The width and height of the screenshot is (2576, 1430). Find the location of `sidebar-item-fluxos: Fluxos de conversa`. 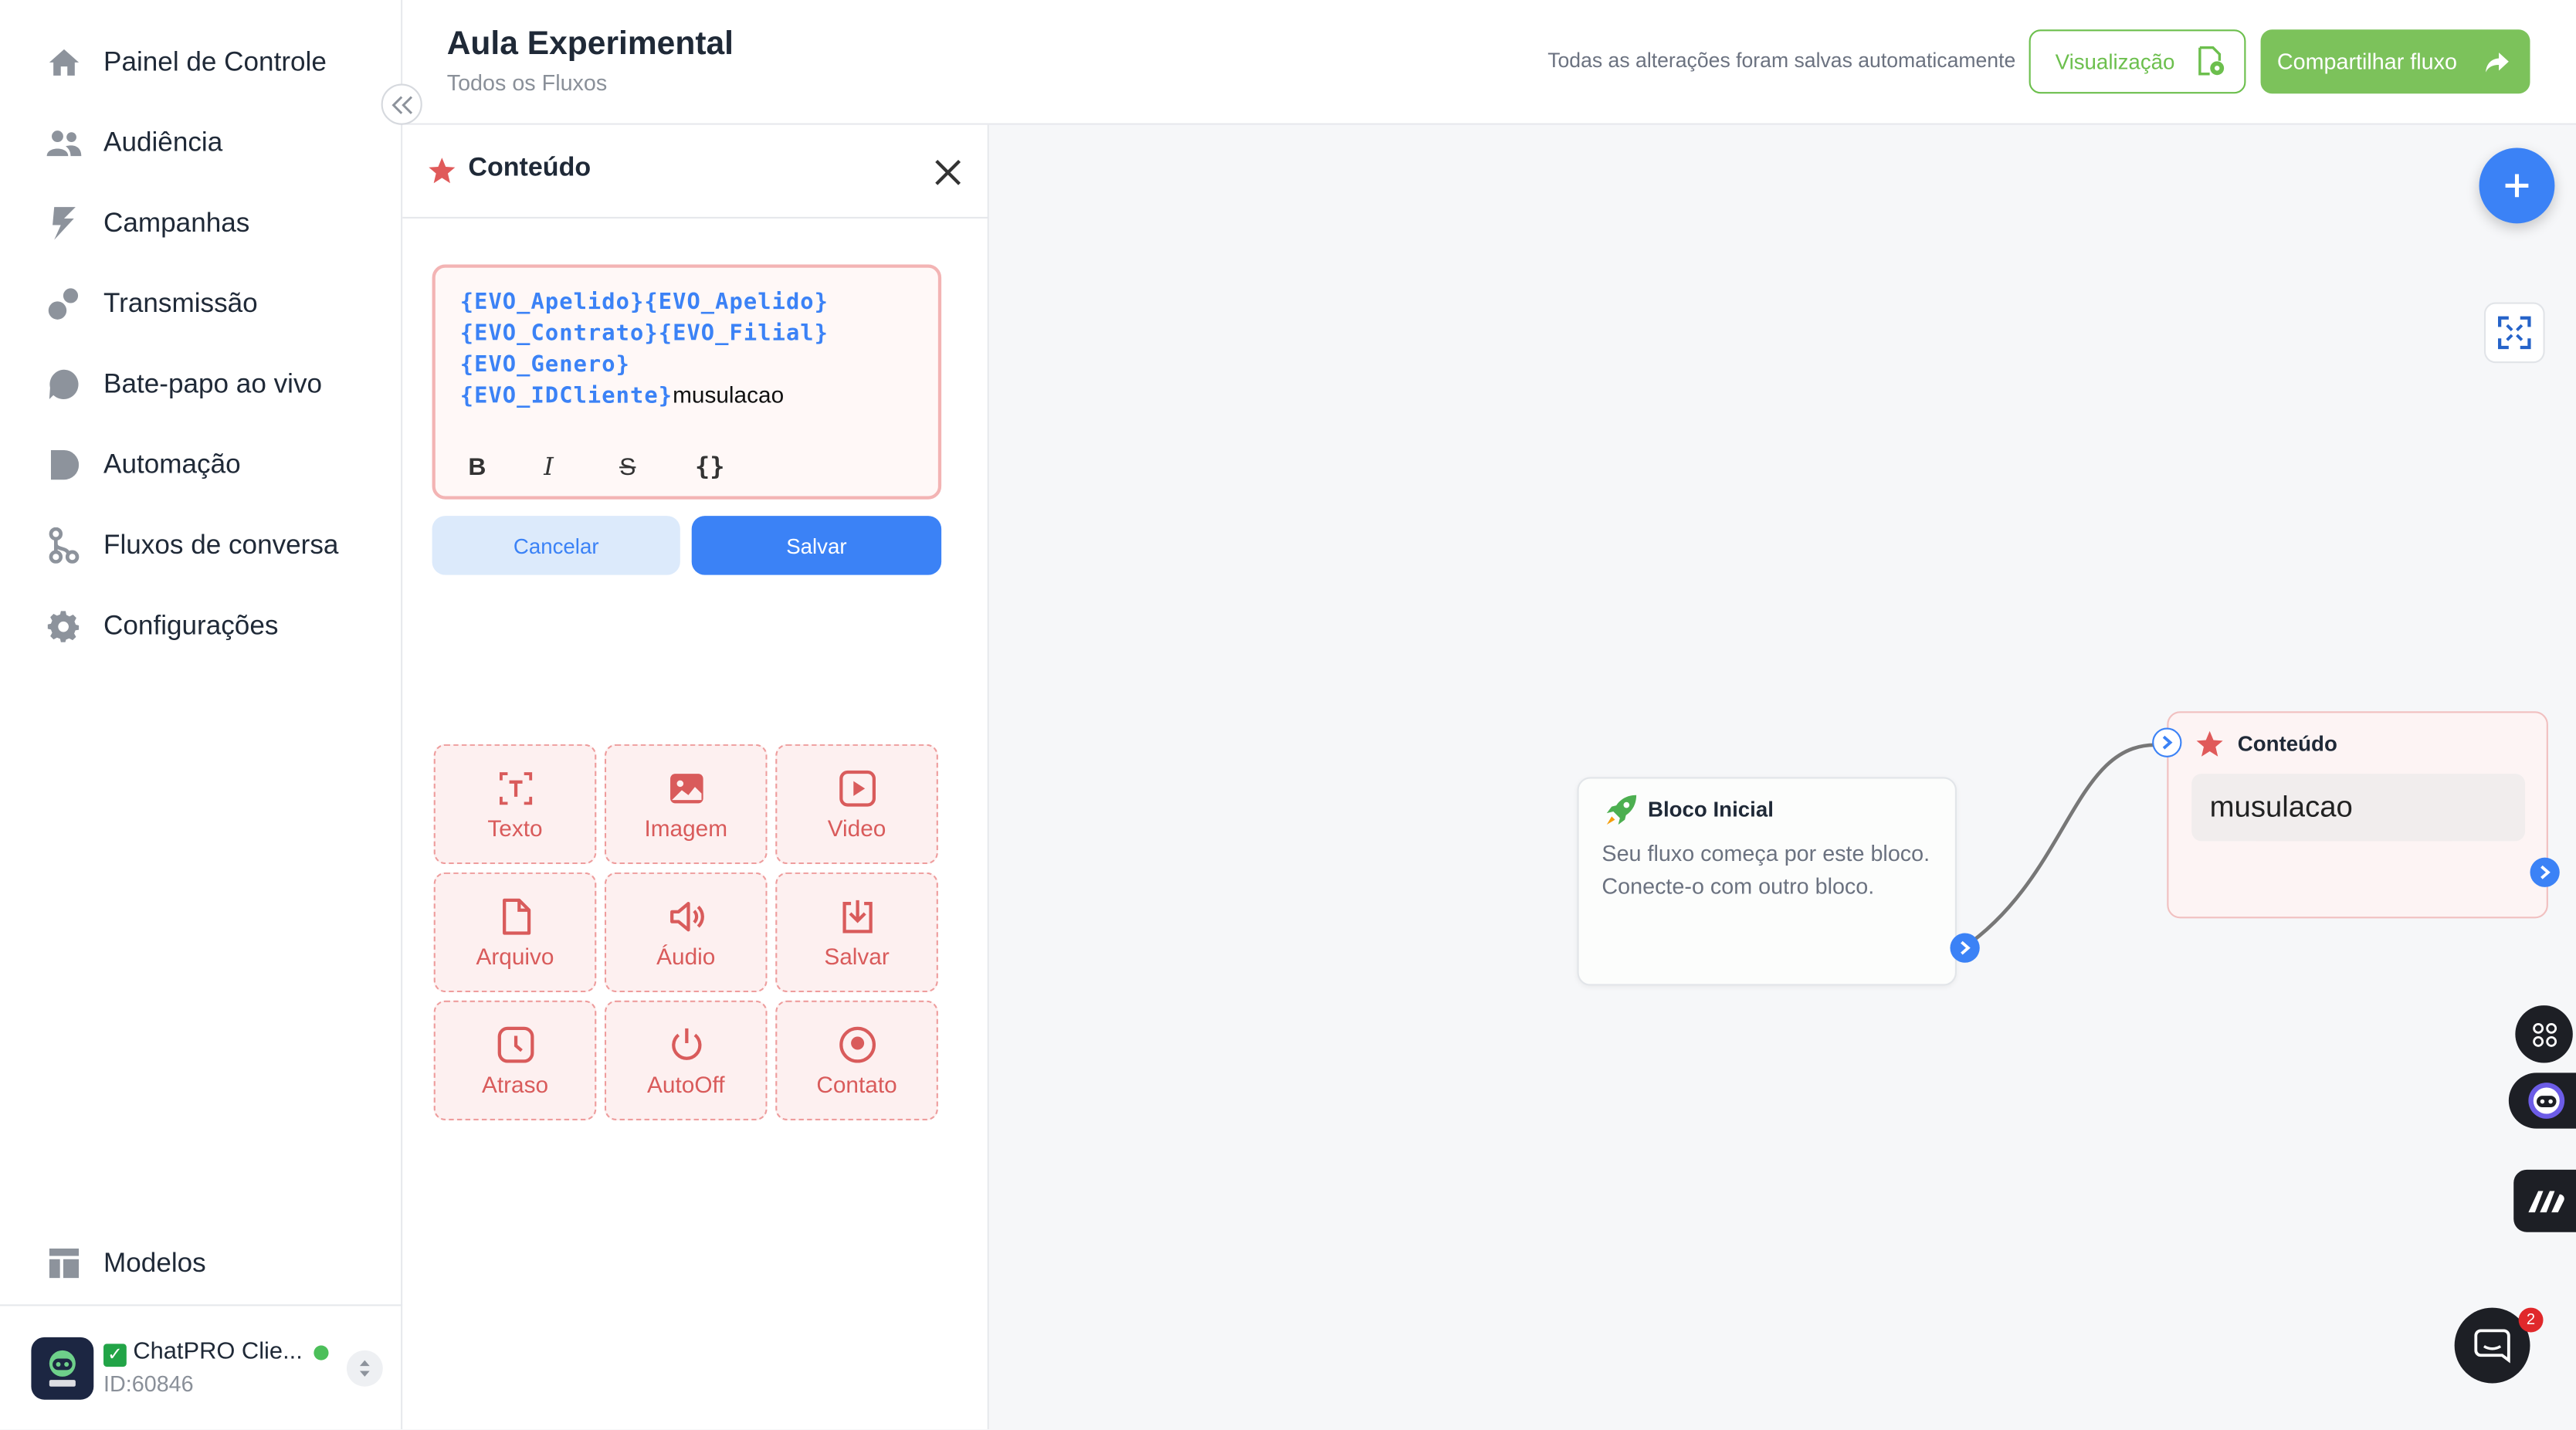

sidebar-item-fluxos: Fluxos de conversa is located at coordinates (201, 545).